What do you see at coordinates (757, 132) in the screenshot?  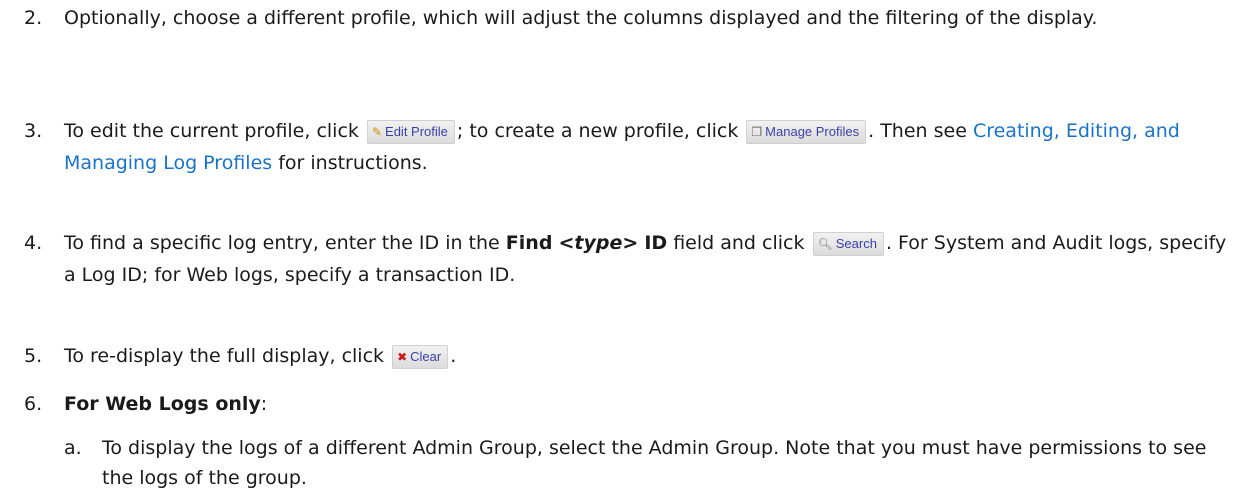 I see `manage-icon: ❐` at bounding box center [757, 132].